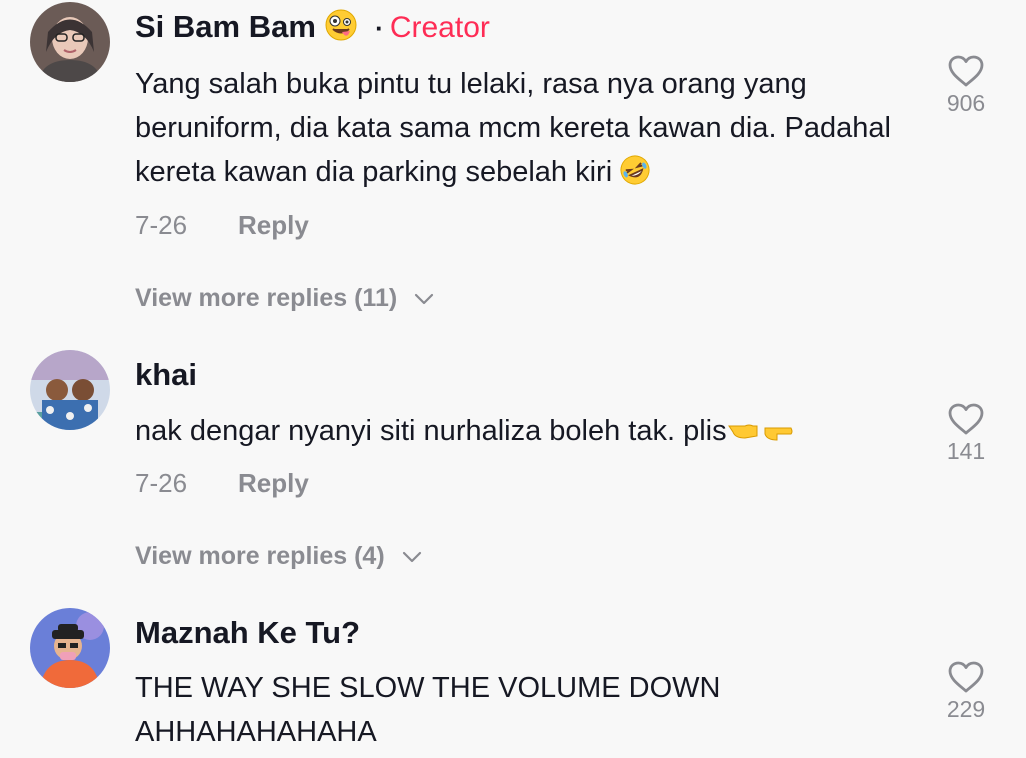 This screenshot has height=758, width=1026. Describe the element at coordinates (166, 374) in the screenshot. I see `username: khai` at that location.